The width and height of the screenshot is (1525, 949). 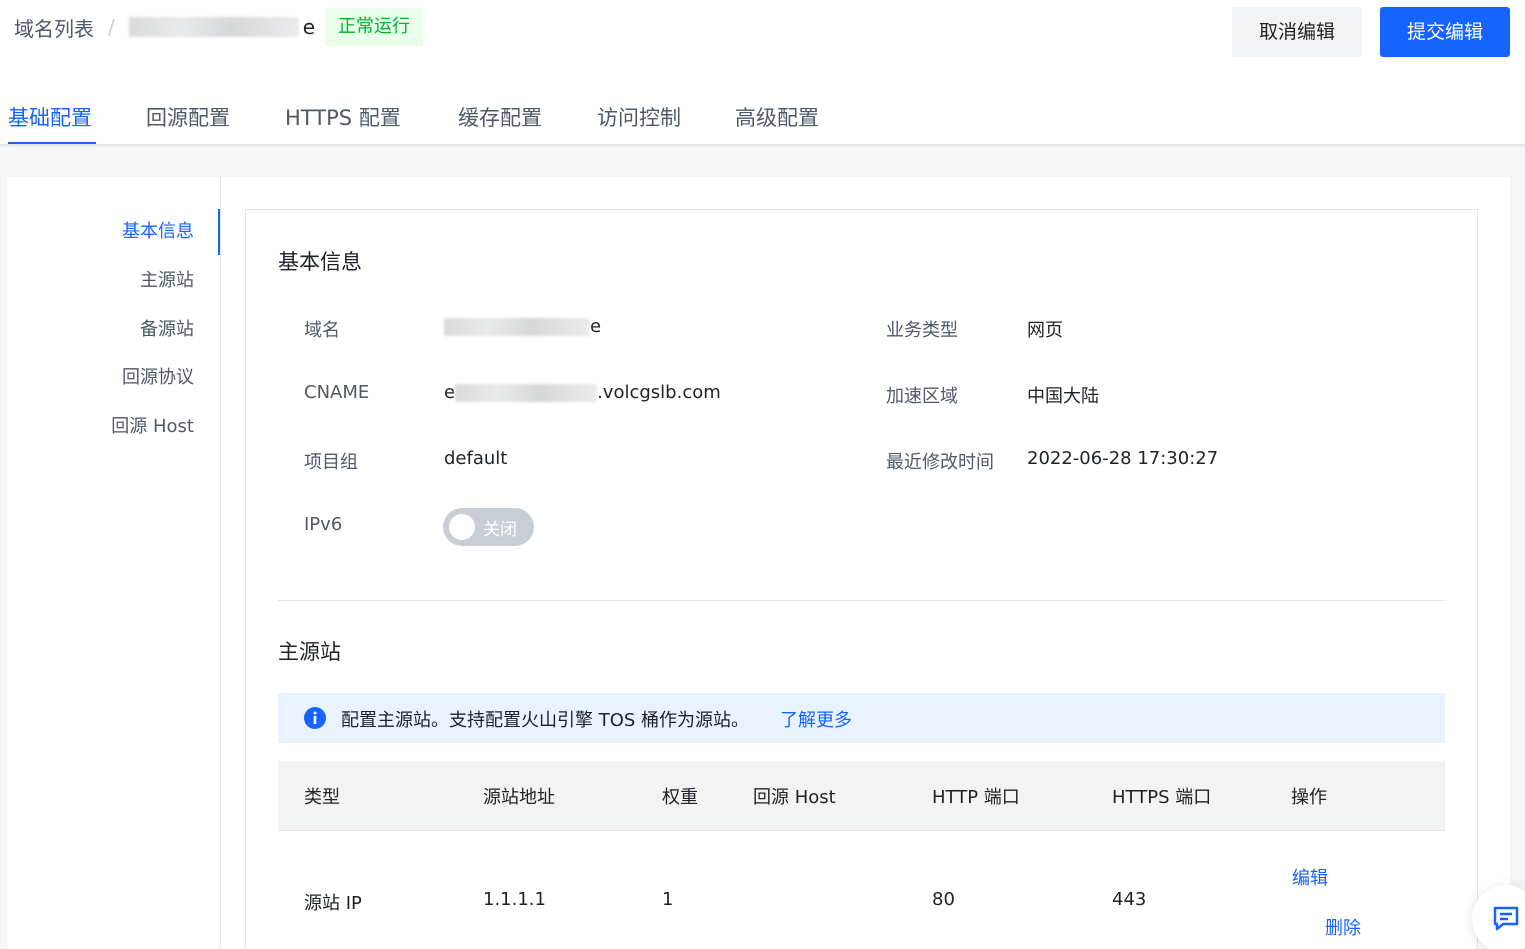 I want to click on breadcrumb: 域名列表 / e, so click(x=164, y=27).